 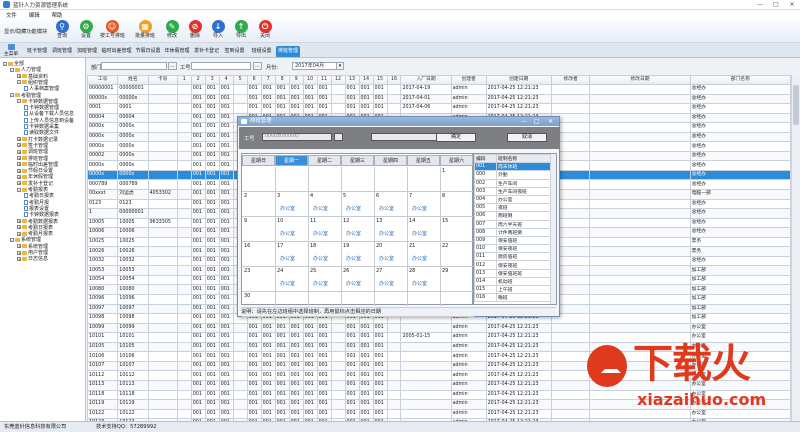 What do you see at coordinates (324, 160) in the screenshot?
I see `weekday-header: 星期二` at bounding box center [324, 160].